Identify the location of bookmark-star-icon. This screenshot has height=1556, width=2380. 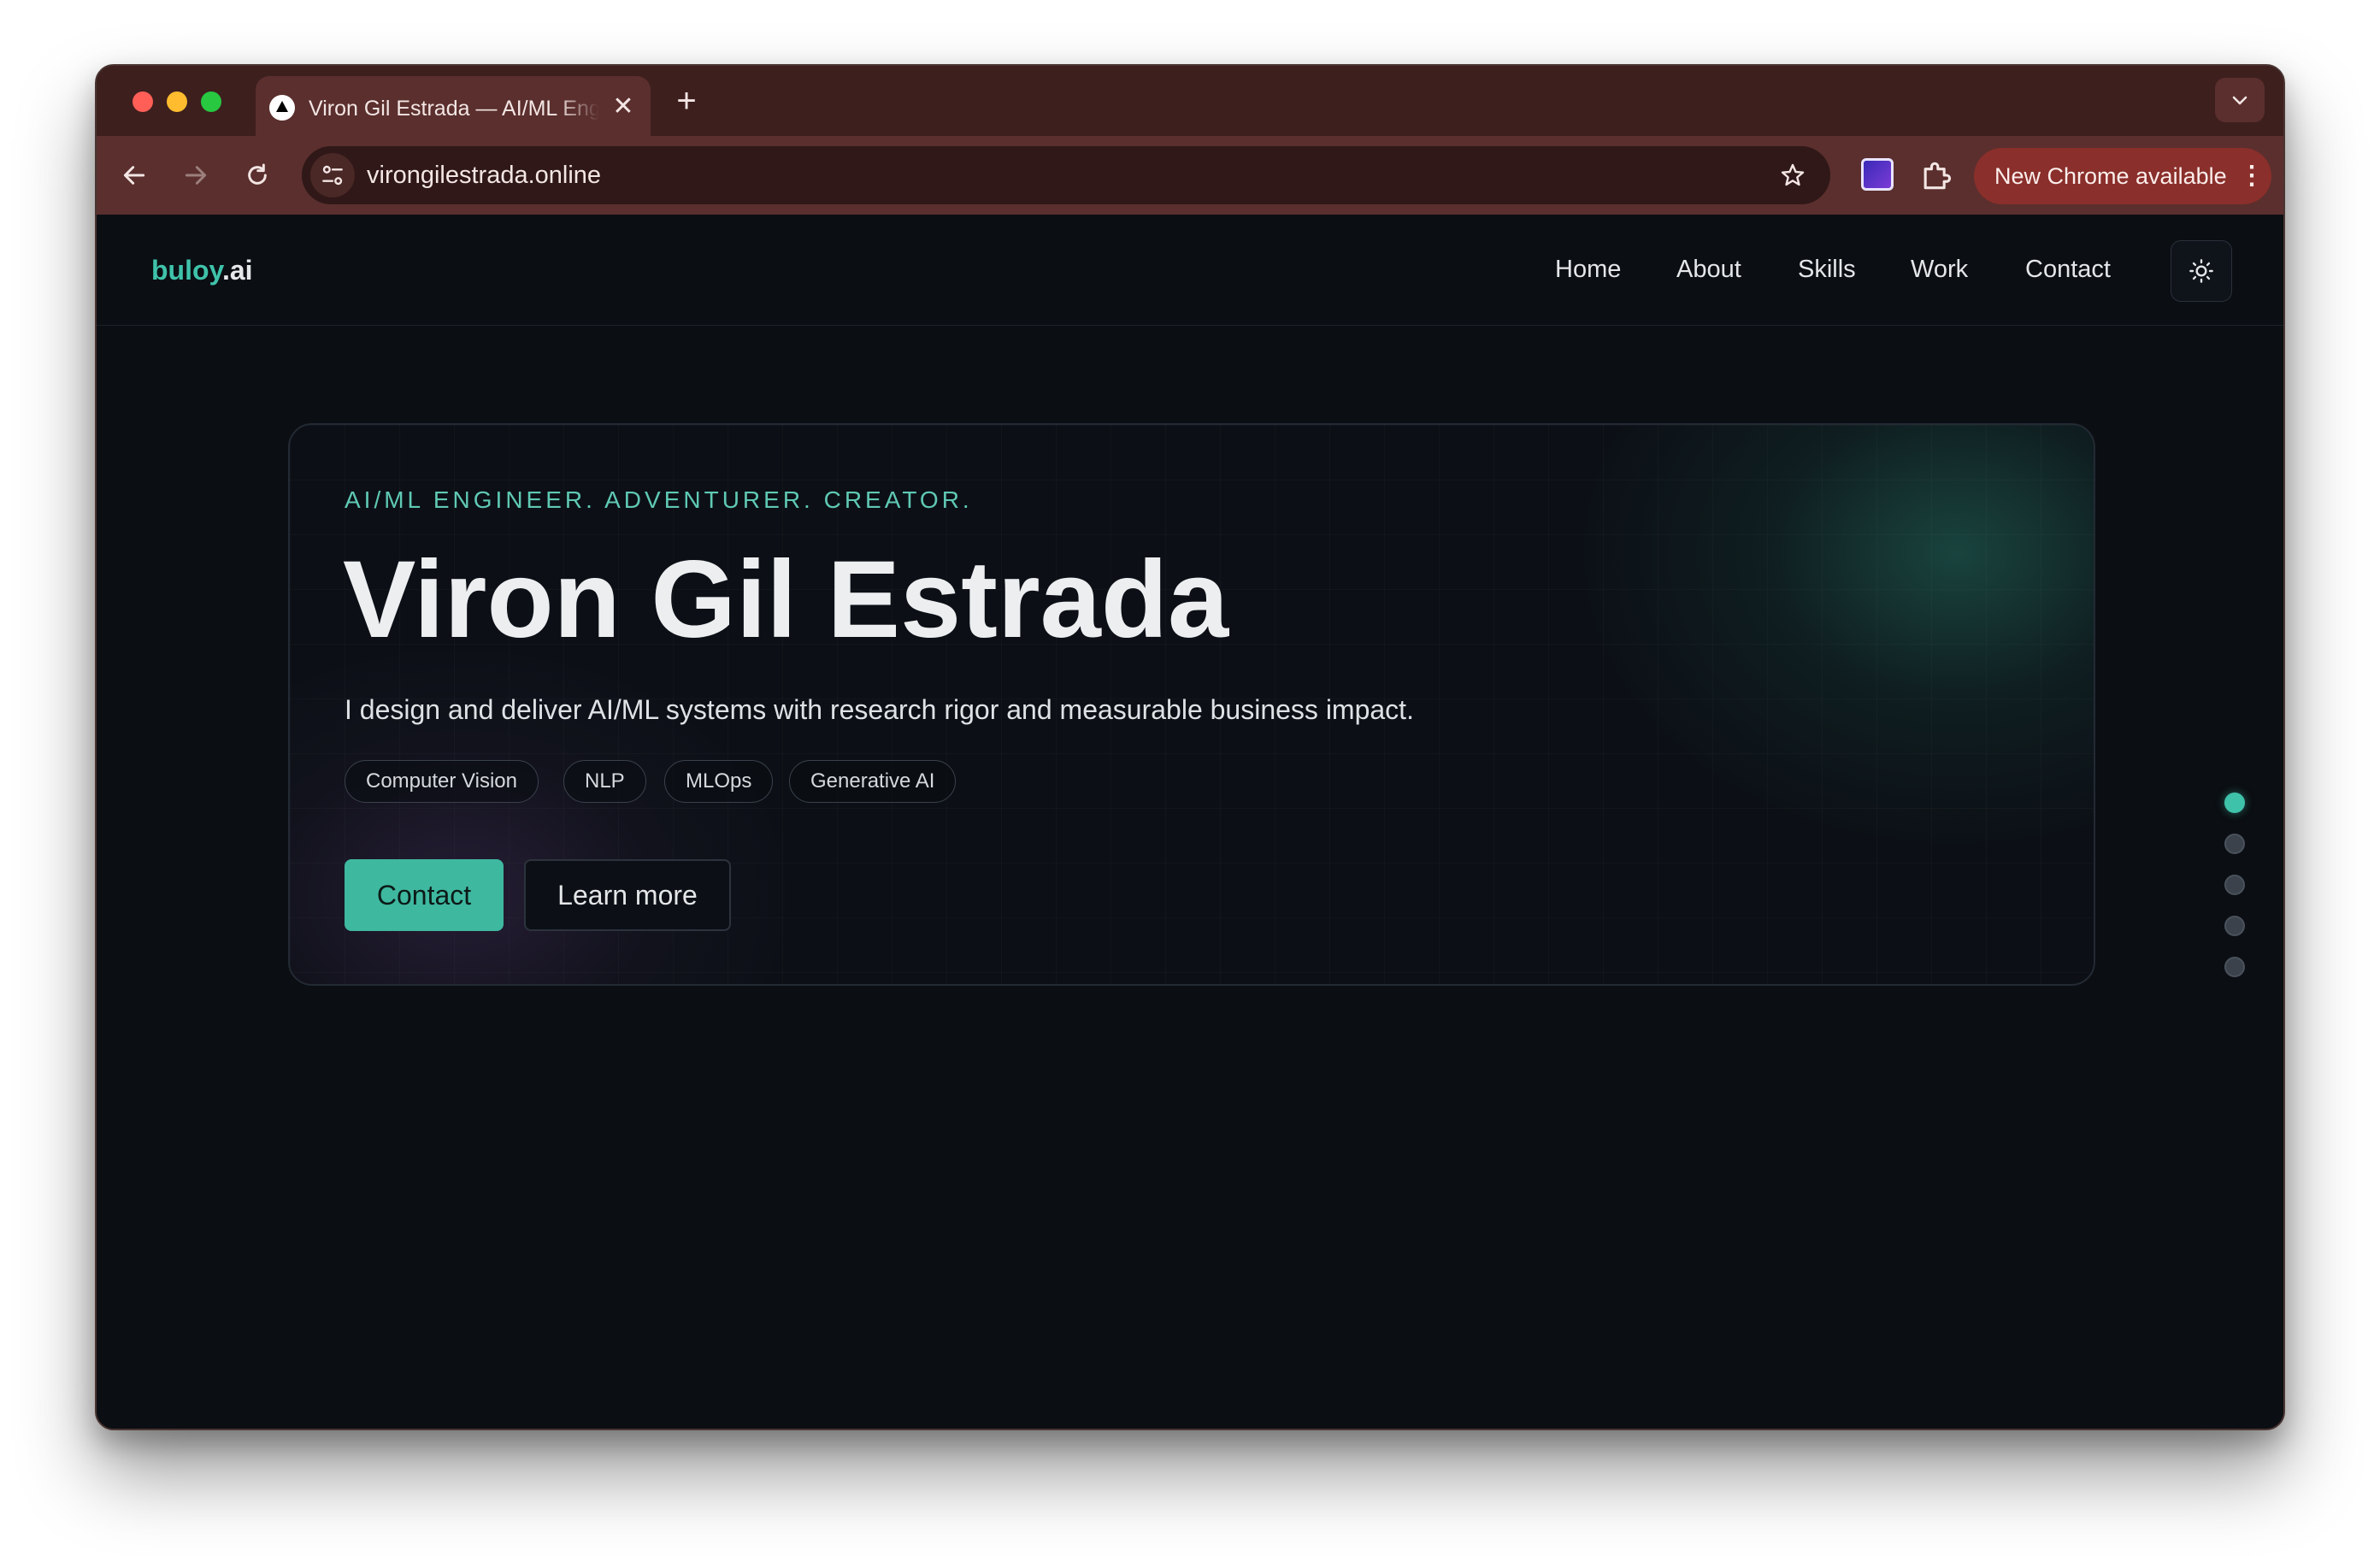
(1793, 175).